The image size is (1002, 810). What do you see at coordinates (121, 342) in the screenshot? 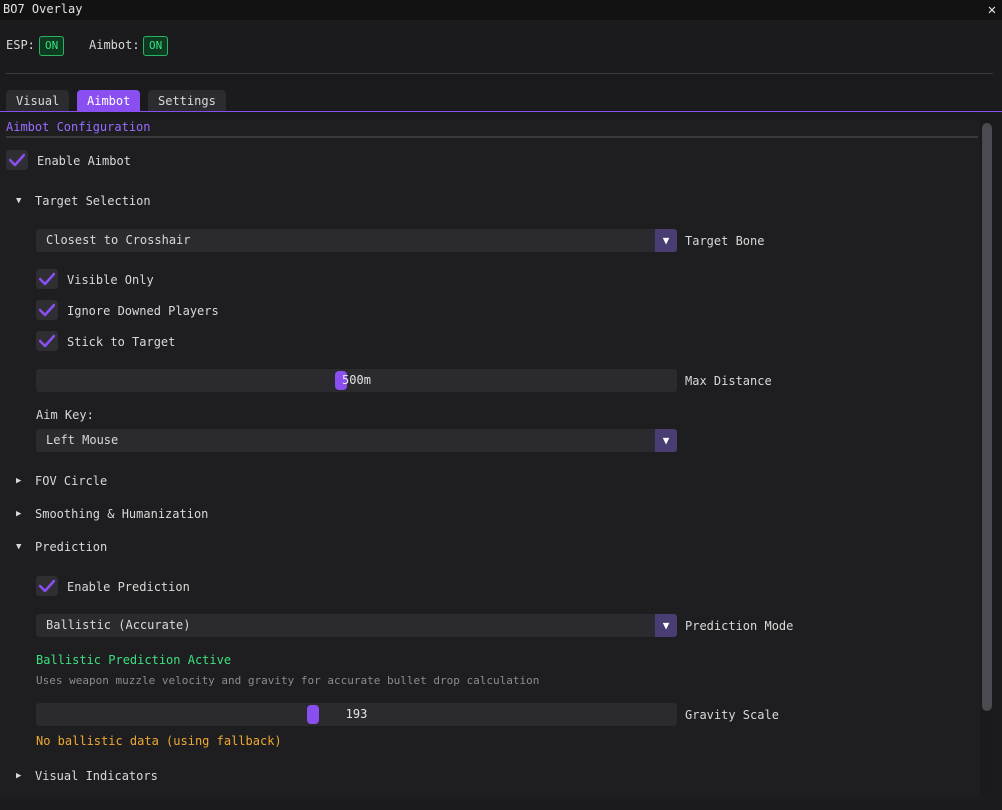
I see `stick-to-target-label: Stick to Target` at bounding box center [121, 342].